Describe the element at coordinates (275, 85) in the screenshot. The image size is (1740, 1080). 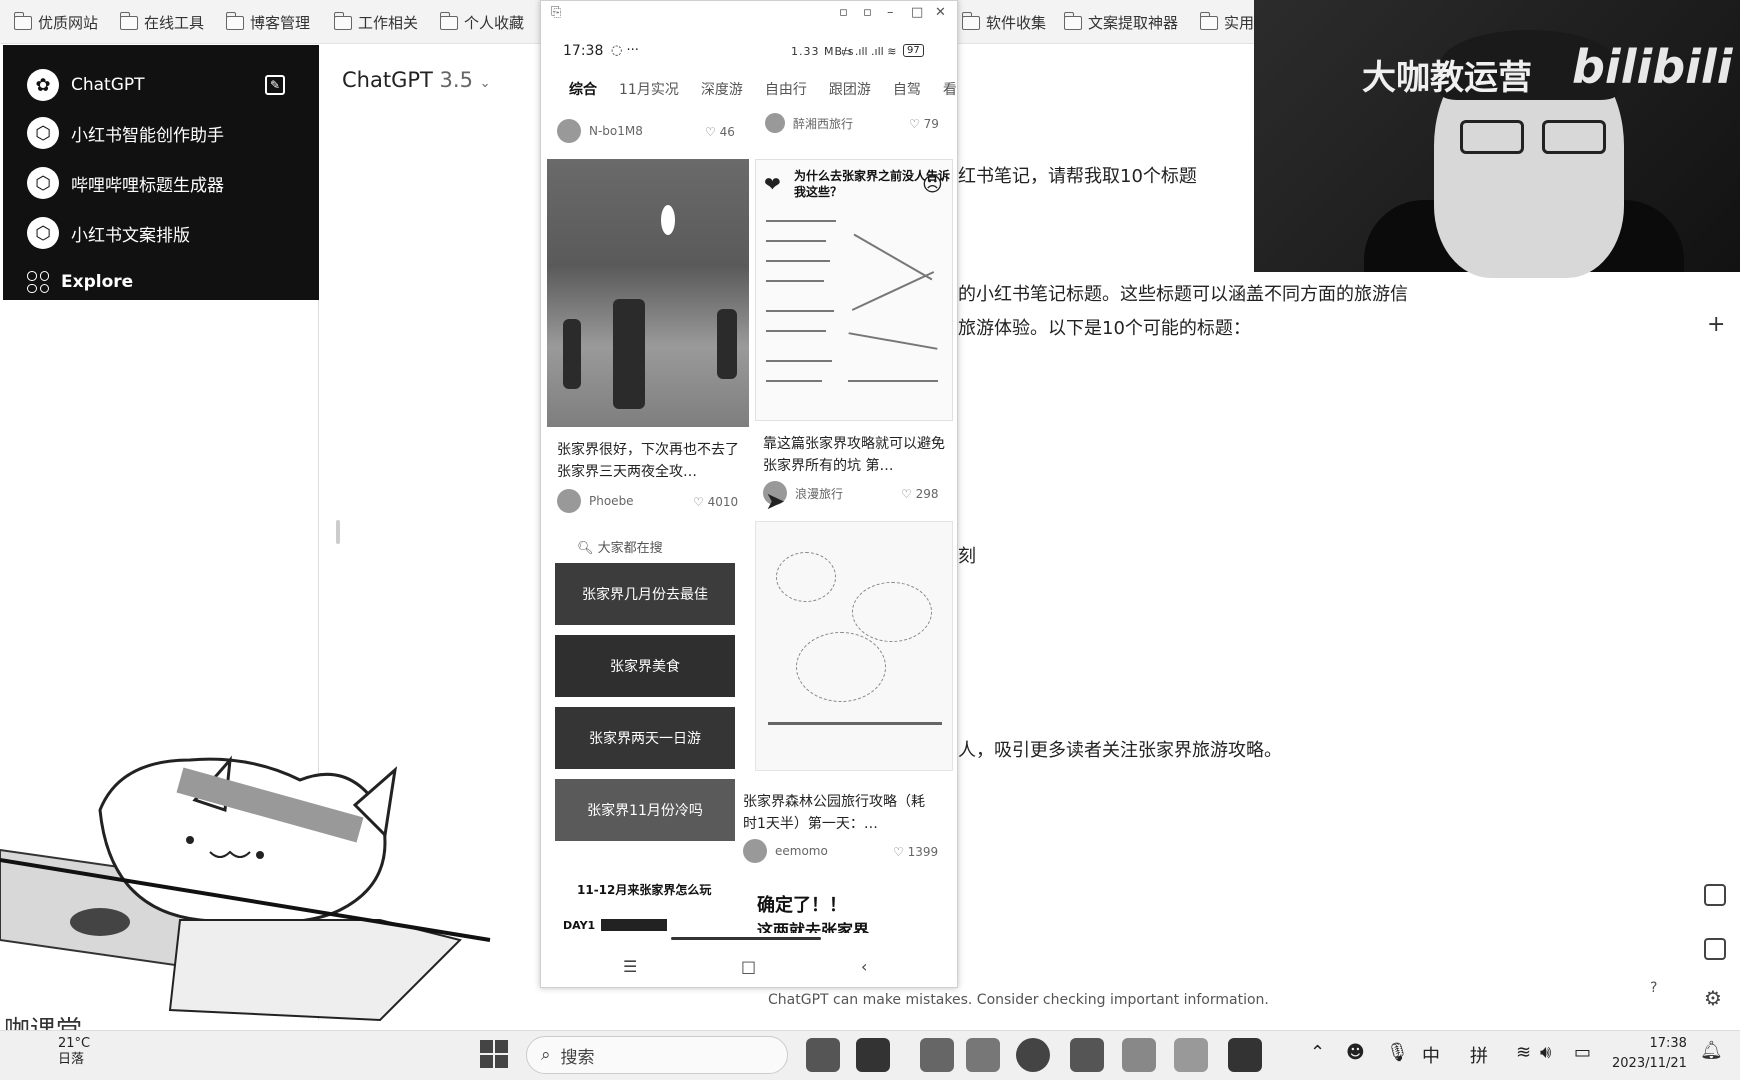
I see `new-chat-edit-icon: ✎` at that location.